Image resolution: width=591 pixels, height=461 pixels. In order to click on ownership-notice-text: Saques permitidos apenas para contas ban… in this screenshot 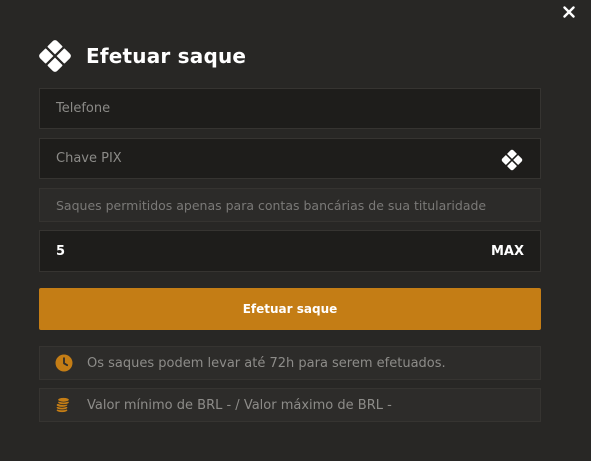, I will do `click(271, 205)`.